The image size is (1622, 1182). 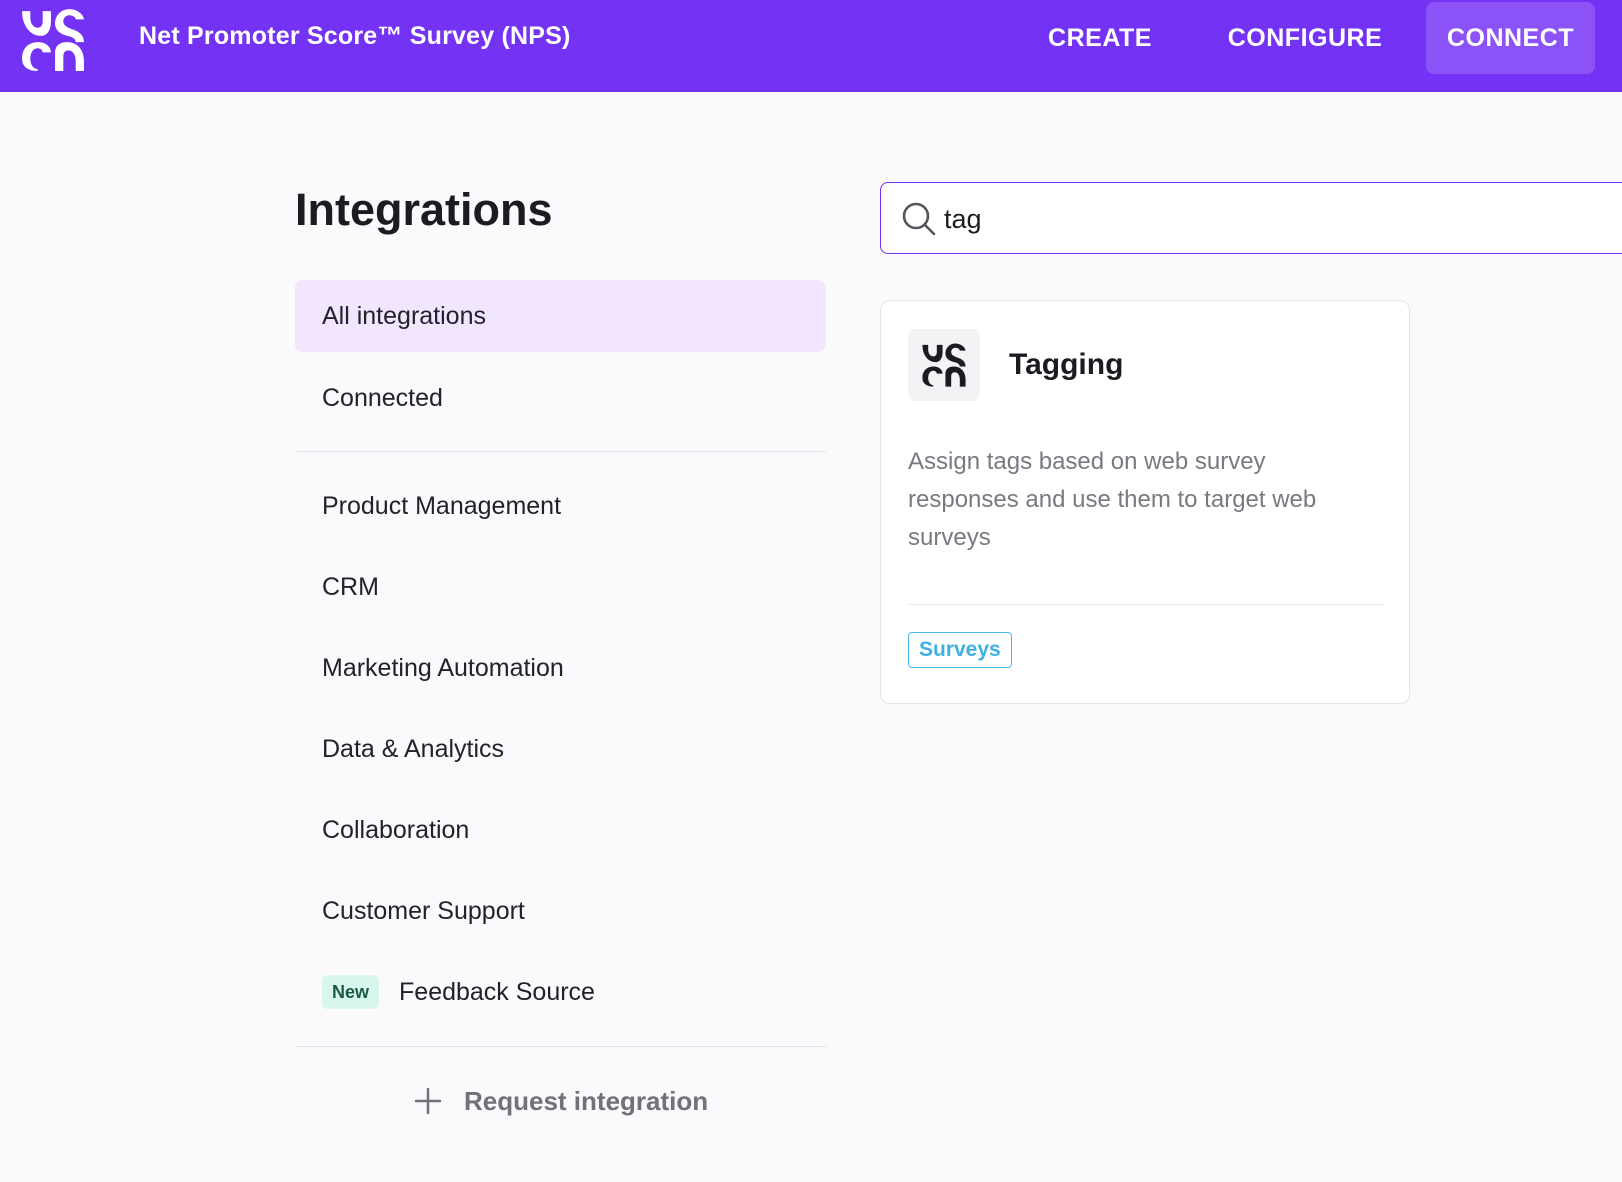 What do you see at coordinates (396, 829) in the screenshot?
I see `sidebar-item-label: Collaboration` at bounding box center [396, 829].